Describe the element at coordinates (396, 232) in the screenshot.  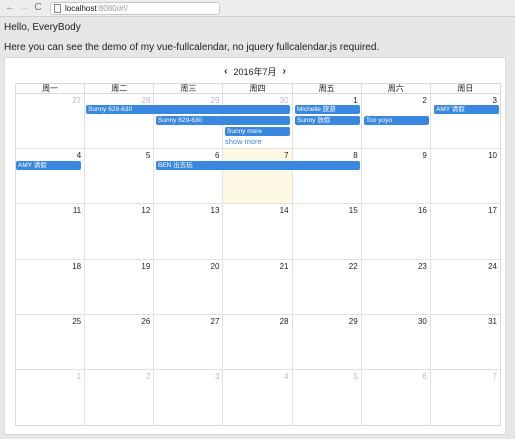
I see `day-cell: 16` at that location.